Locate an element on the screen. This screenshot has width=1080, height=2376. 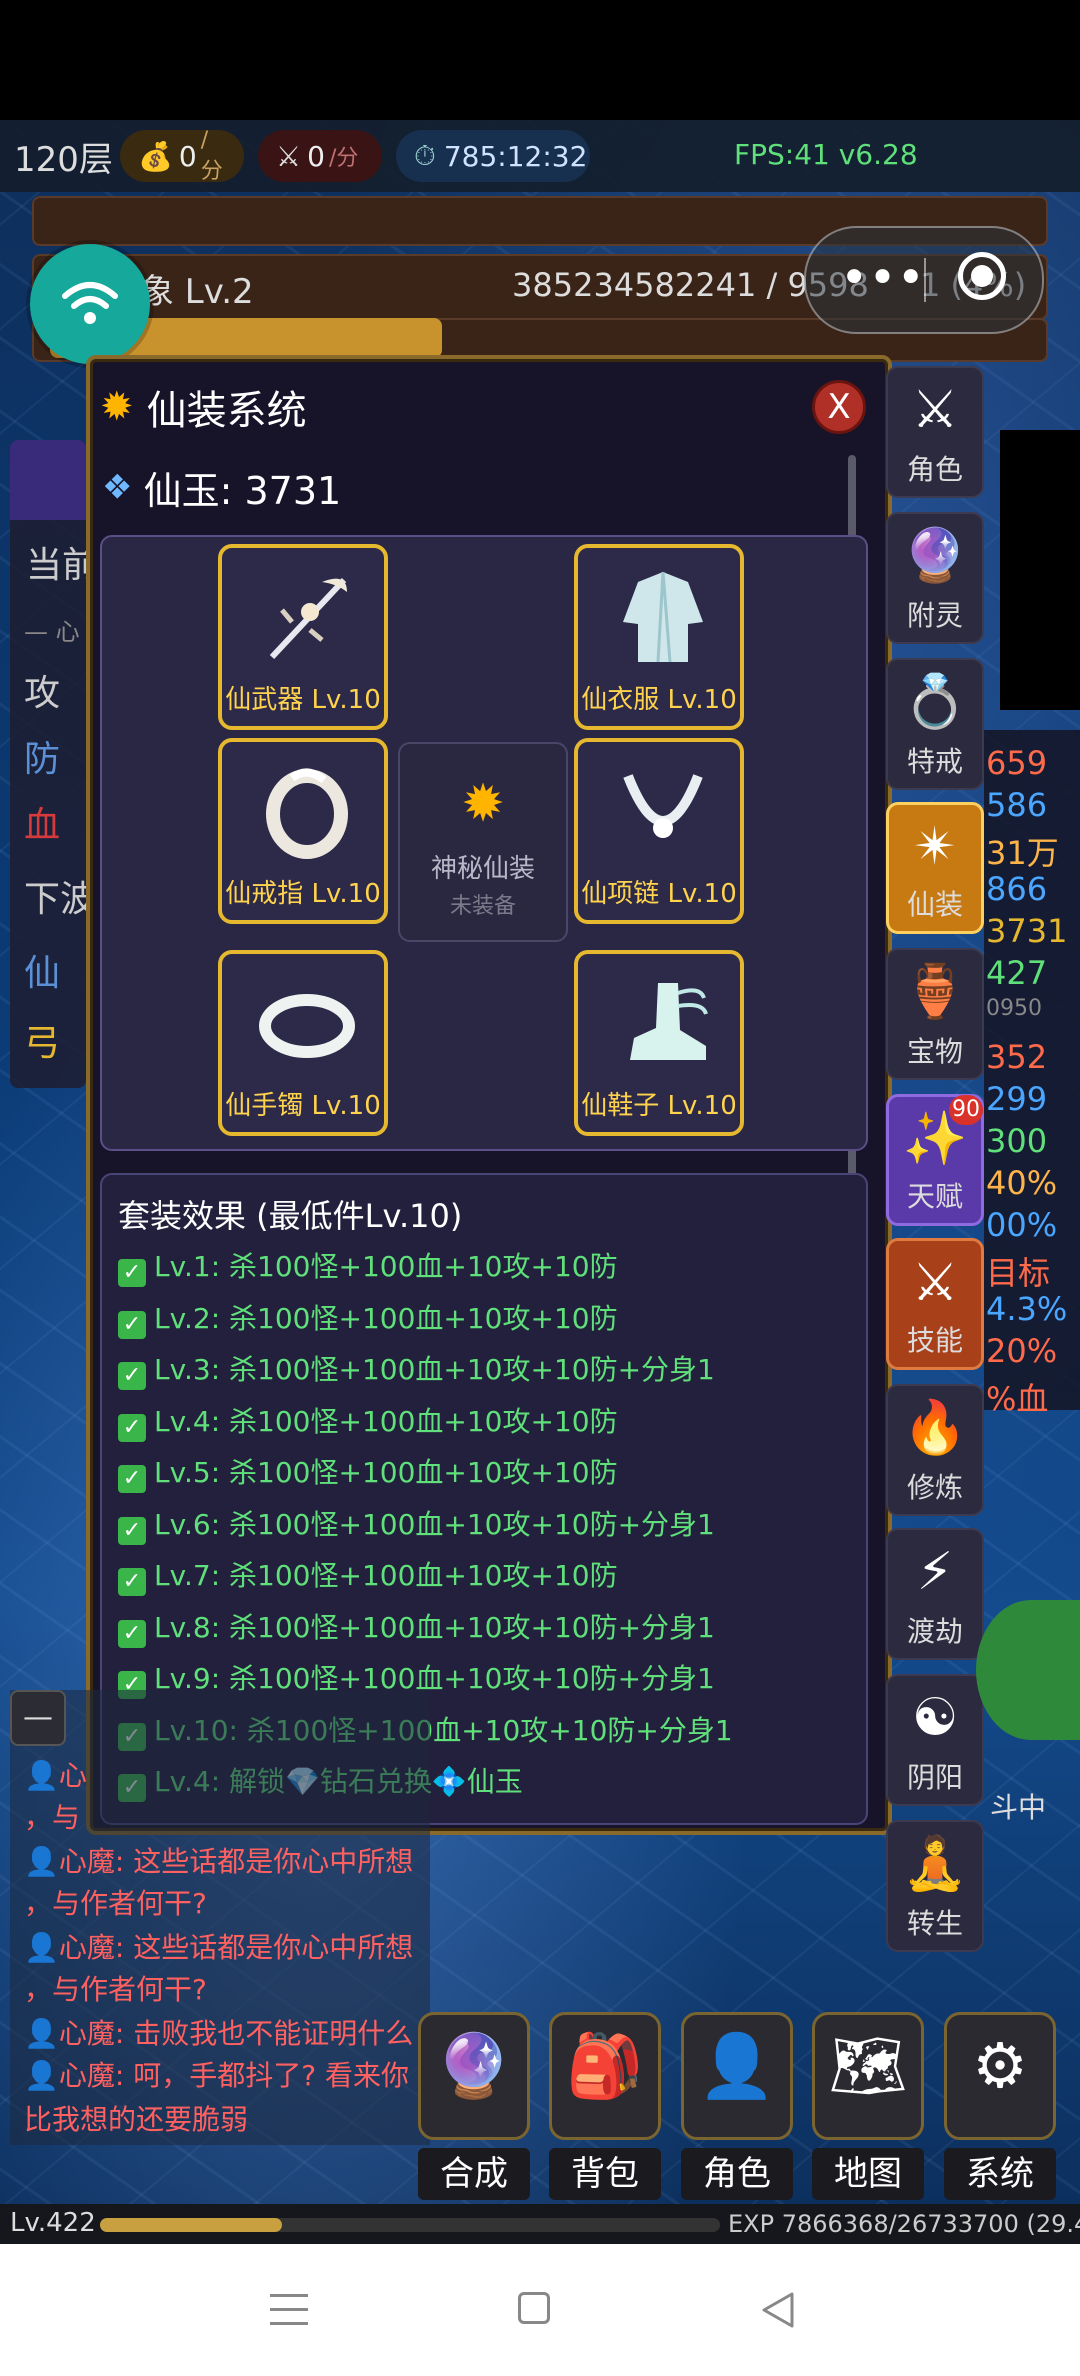
more-dots-icon: ••• is located at coordinates (882, 278).